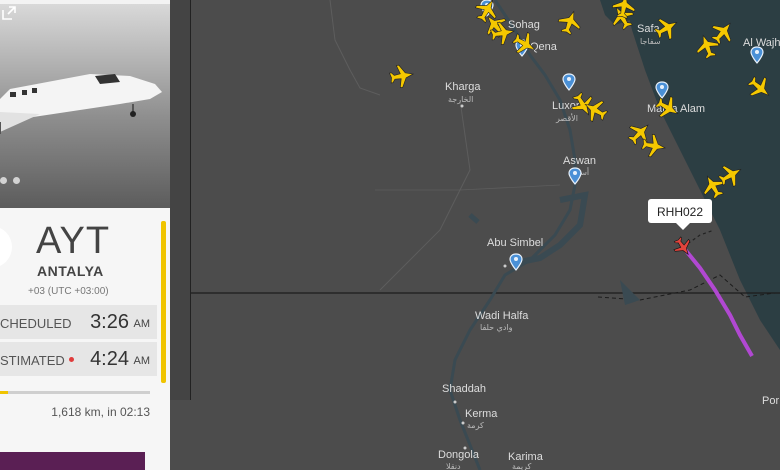 The height and width of the screenshot is (470, 780). Describe the element at coordinates (78, 359) in the screenshot. I see `estimated-row: STIMATED 4:24 AM` at that location.